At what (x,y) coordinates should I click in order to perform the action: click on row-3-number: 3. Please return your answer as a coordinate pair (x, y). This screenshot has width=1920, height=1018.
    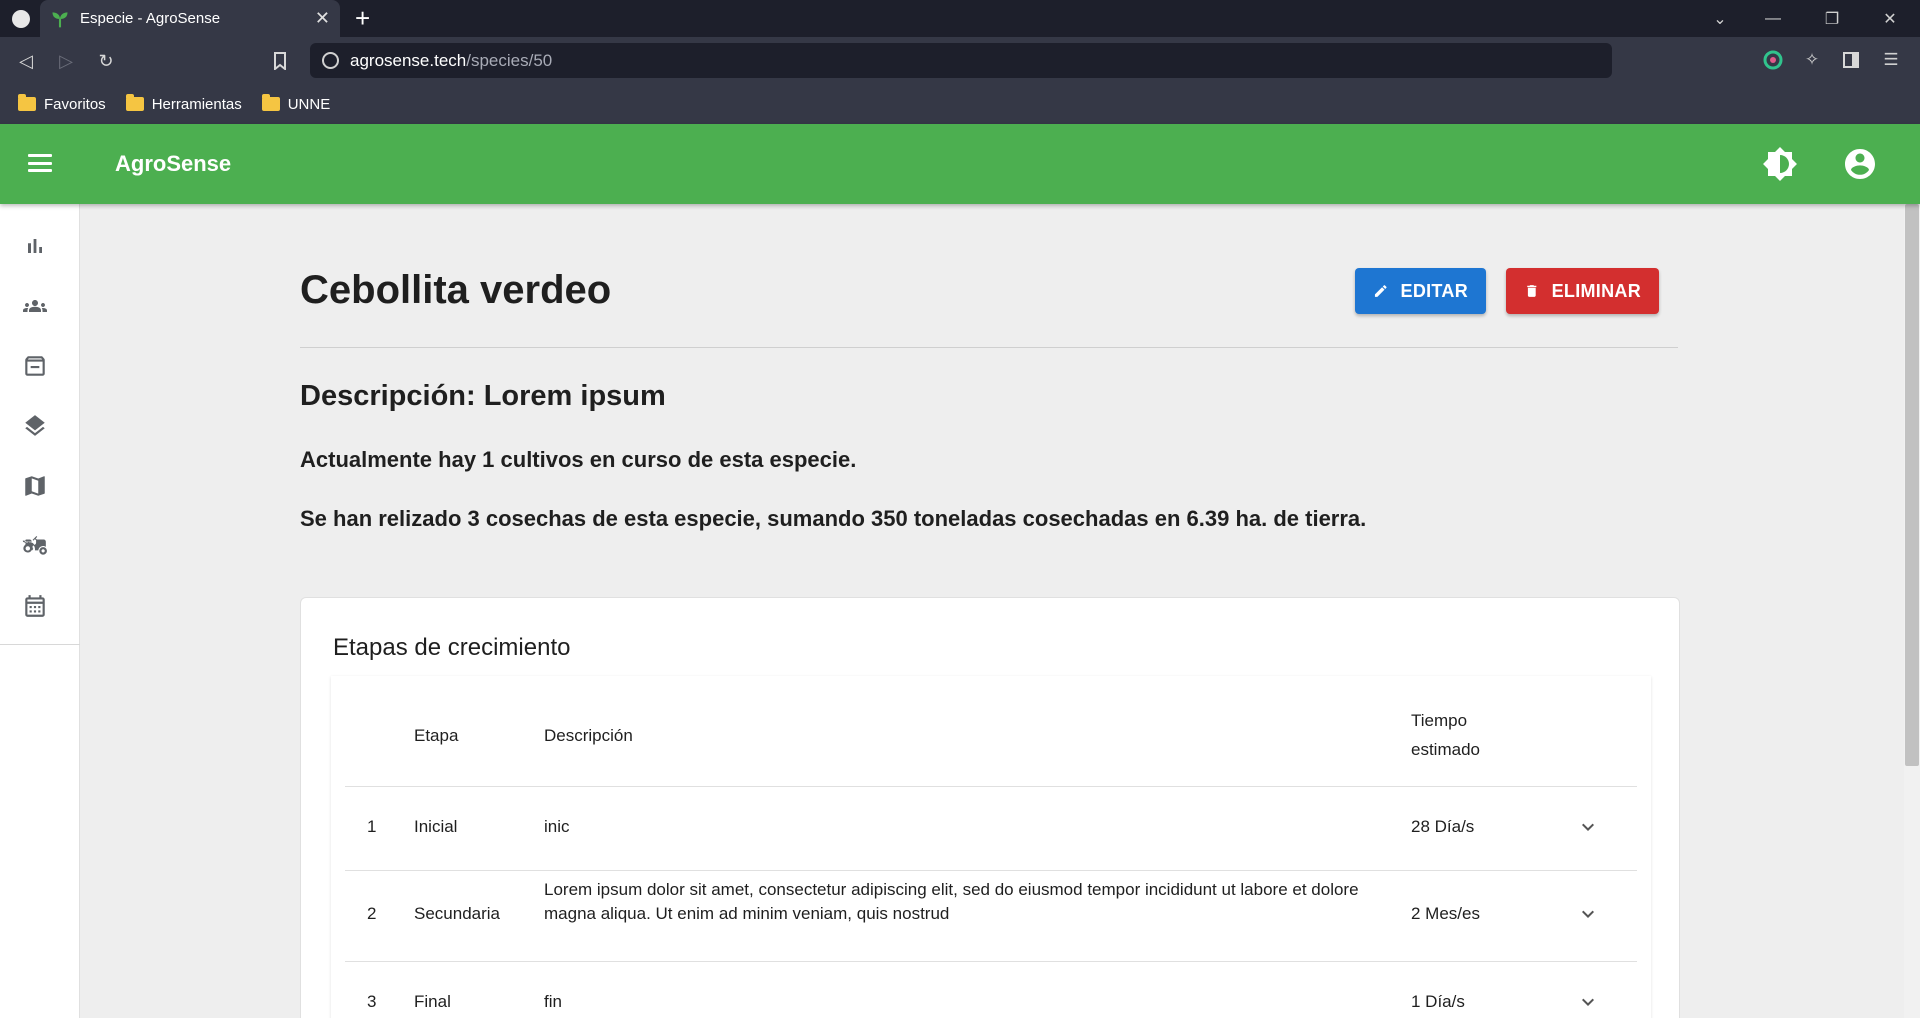
    Looking at the image, I should click on (372, 1001).